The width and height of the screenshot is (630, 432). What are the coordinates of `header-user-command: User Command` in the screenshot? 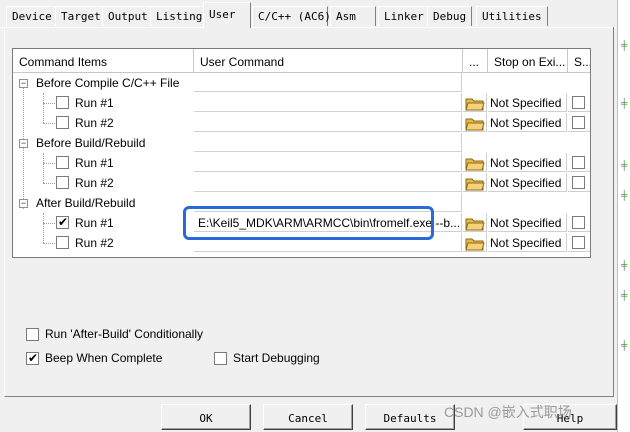 It's located at (328, 61).